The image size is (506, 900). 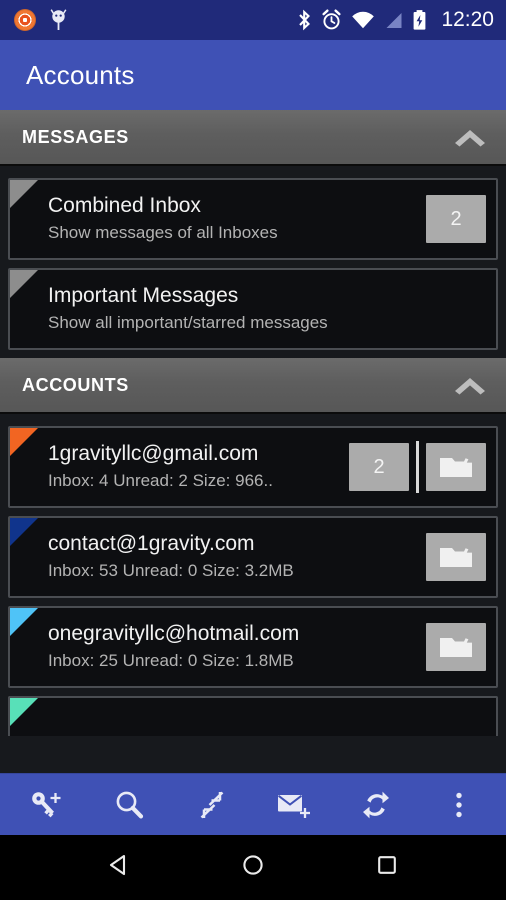 What do you see at coordinates (174, 633) in the screenshot?
I see `list-item-title: onegravityllc@hotmail.com` at bounding box center [174, 633].